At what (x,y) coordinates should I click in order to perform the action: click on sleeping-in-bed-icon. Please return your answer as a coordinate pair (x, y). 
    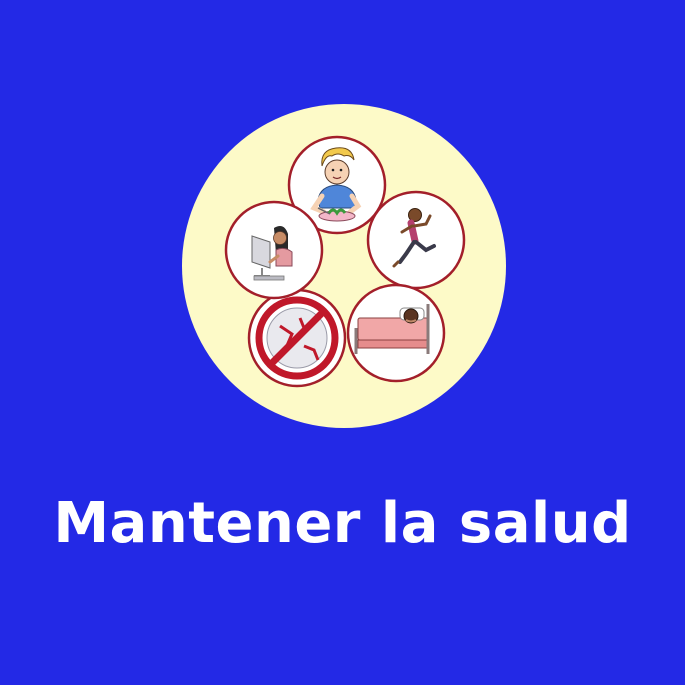
    Looking at the image, I should click on (396, 333).